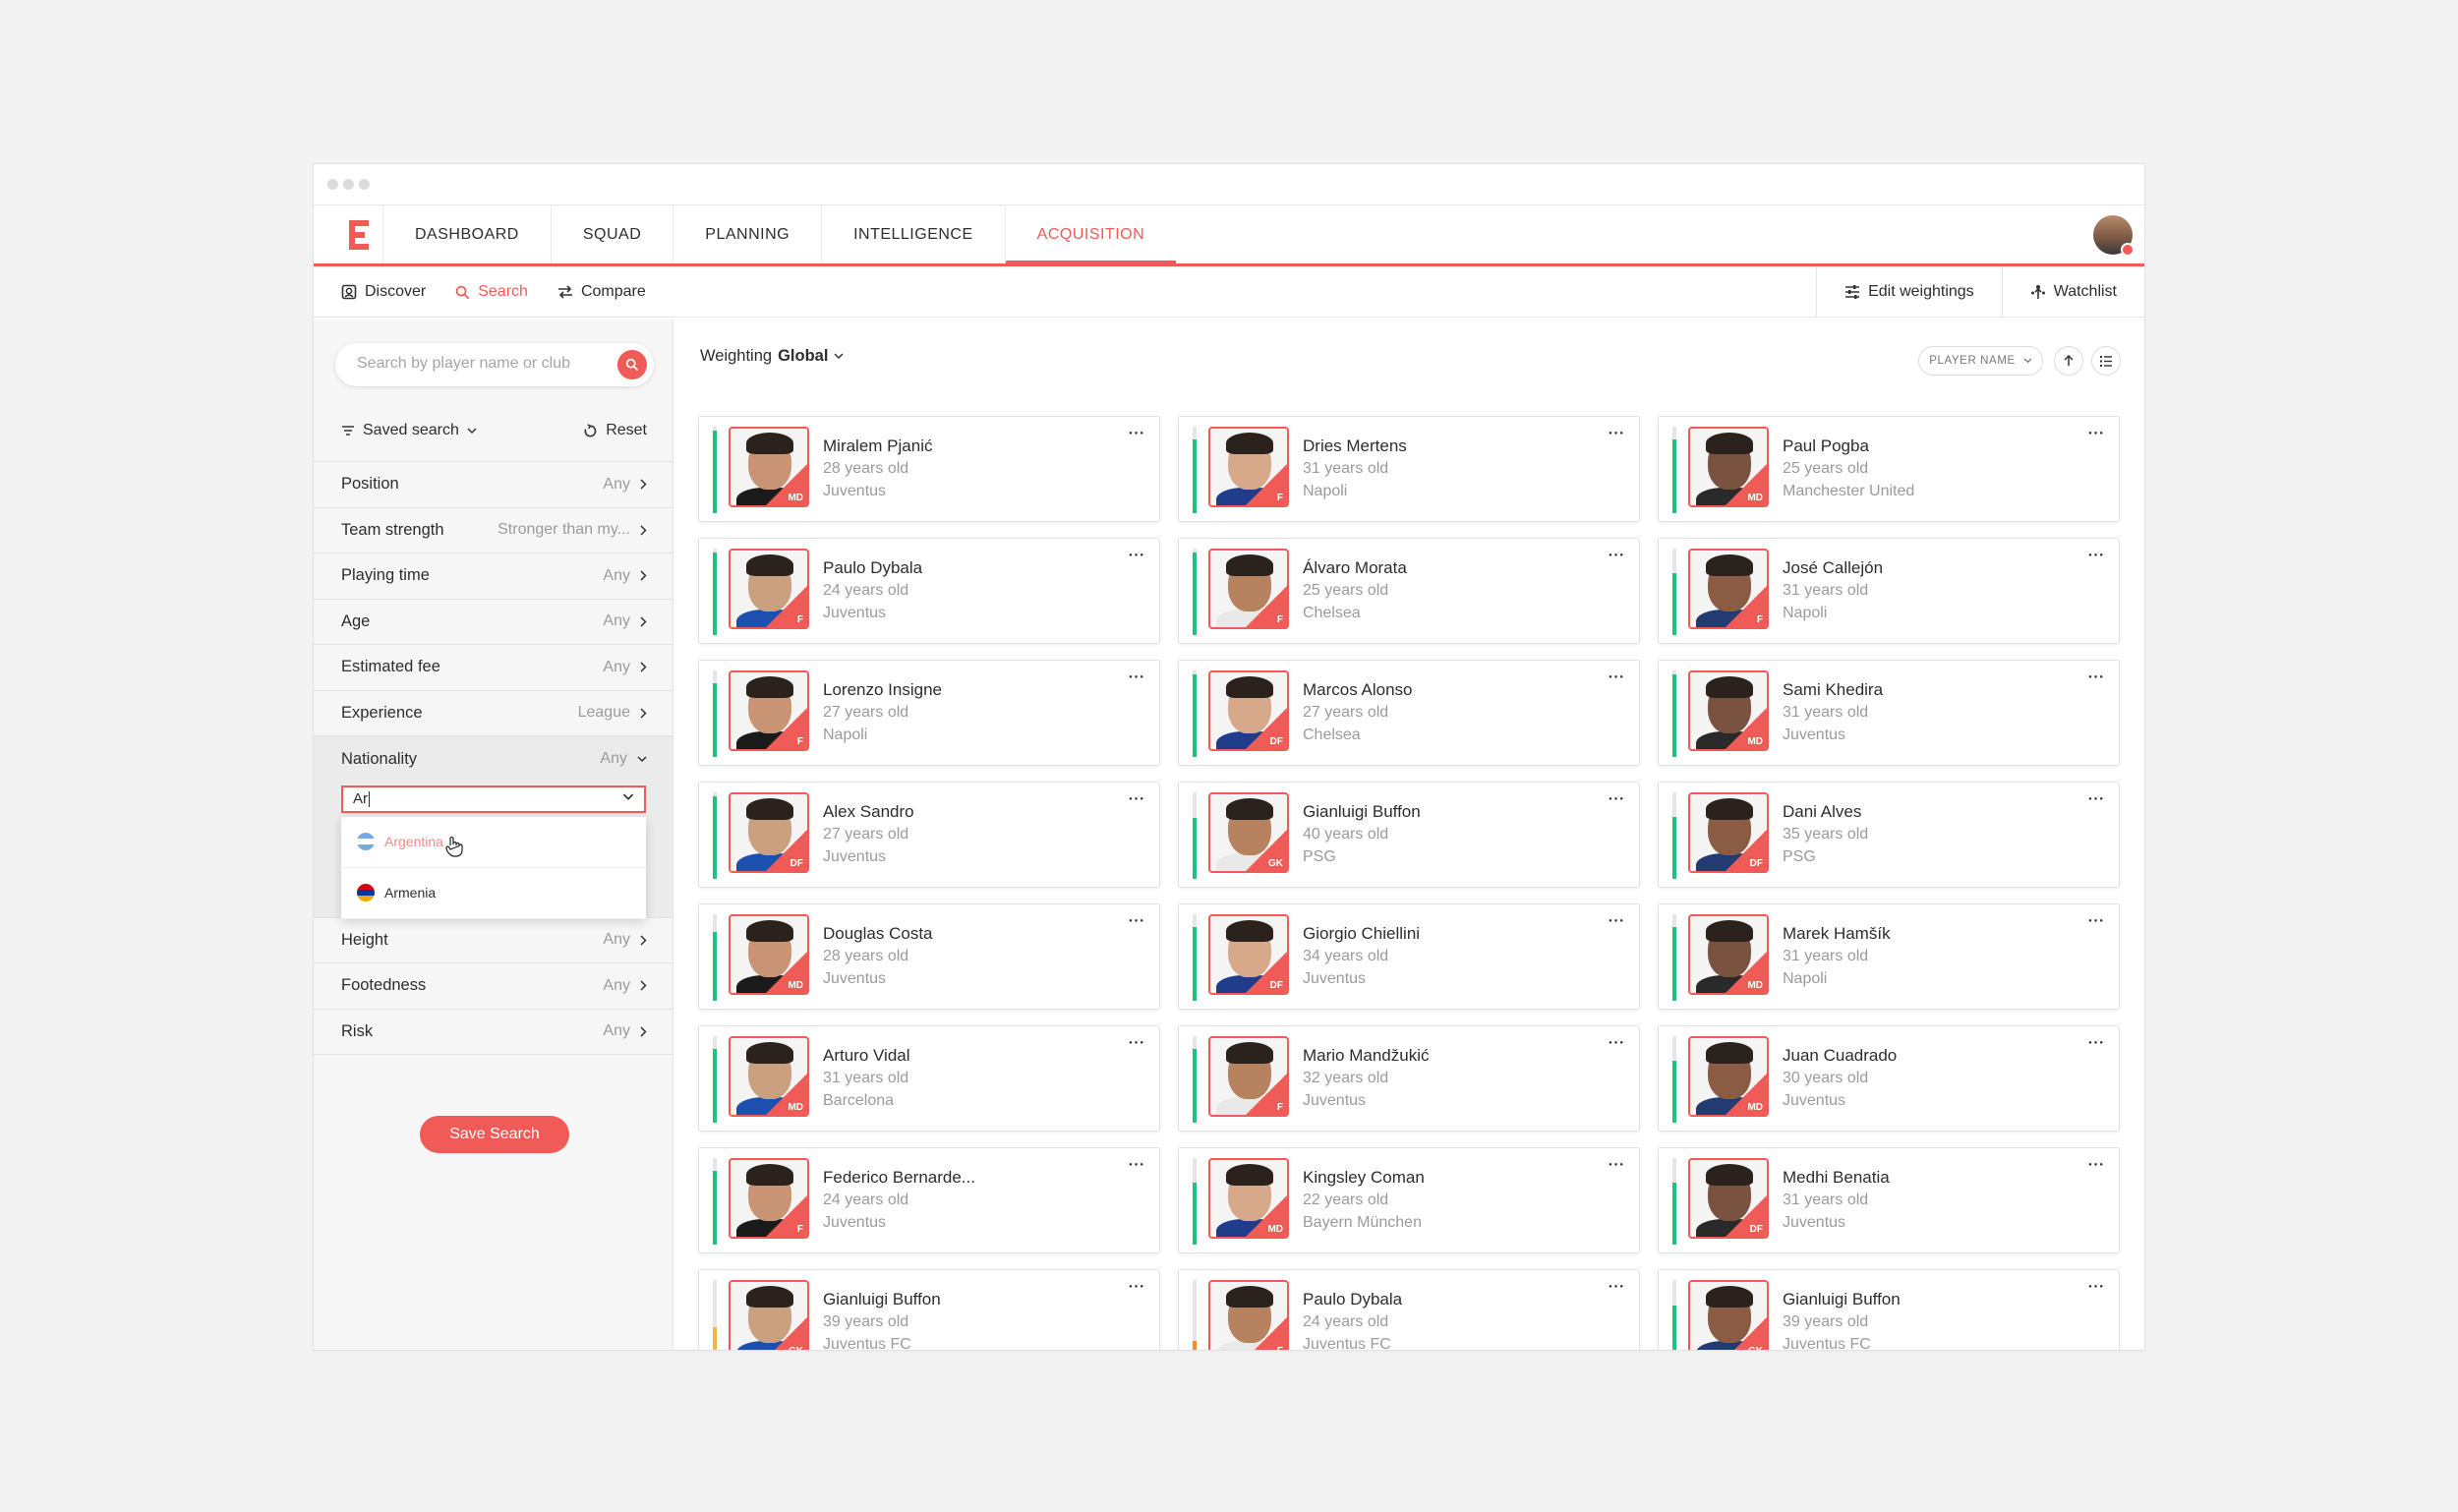 Image resolution: width=2458 pixels, height=1512 pixels. What do you see at coordinates (491, 292) in the screenshot?
I see `search-link: Search` at bounding box center [491, 292].